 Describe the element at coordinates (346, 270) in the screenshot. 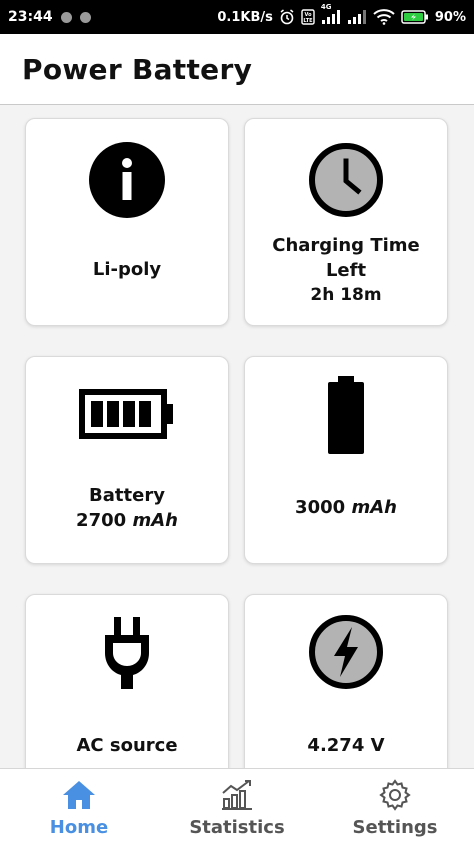

I see `charging-time-label-2: Left` at that location.